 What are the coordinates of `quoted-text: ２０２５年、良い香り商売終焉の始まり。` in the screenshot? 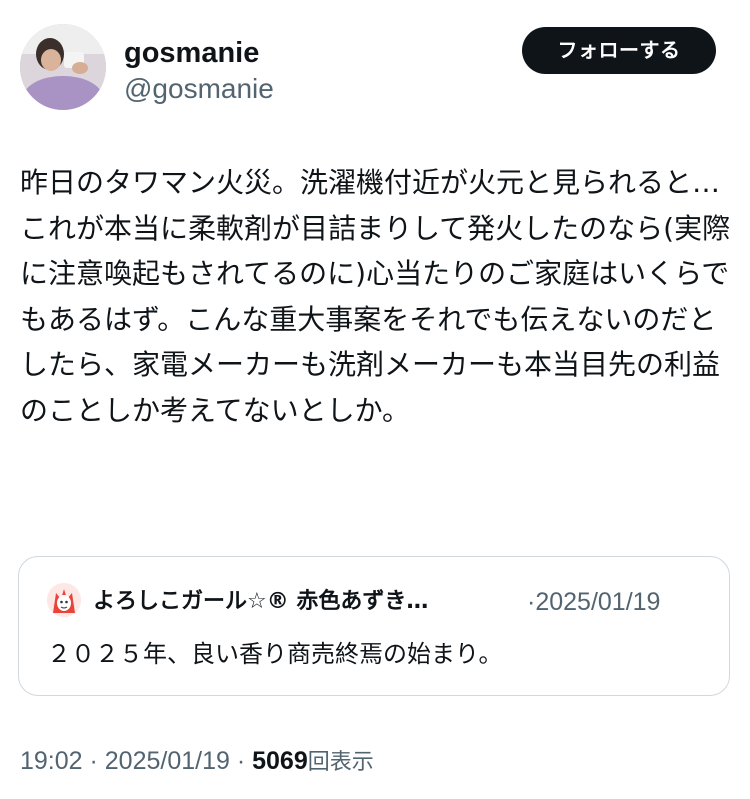 It's located at (275, 654).